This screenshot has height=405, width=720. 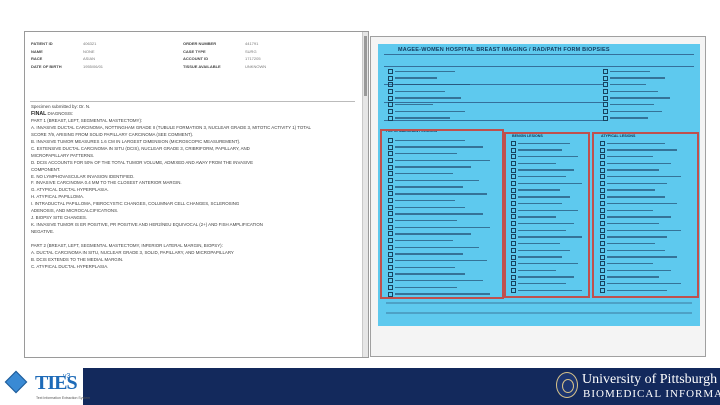 What do you see at coordinates (650, 379) in the screenshot?
I see `university-name: University of Pittsburgh` at bounding box center [650, 379].